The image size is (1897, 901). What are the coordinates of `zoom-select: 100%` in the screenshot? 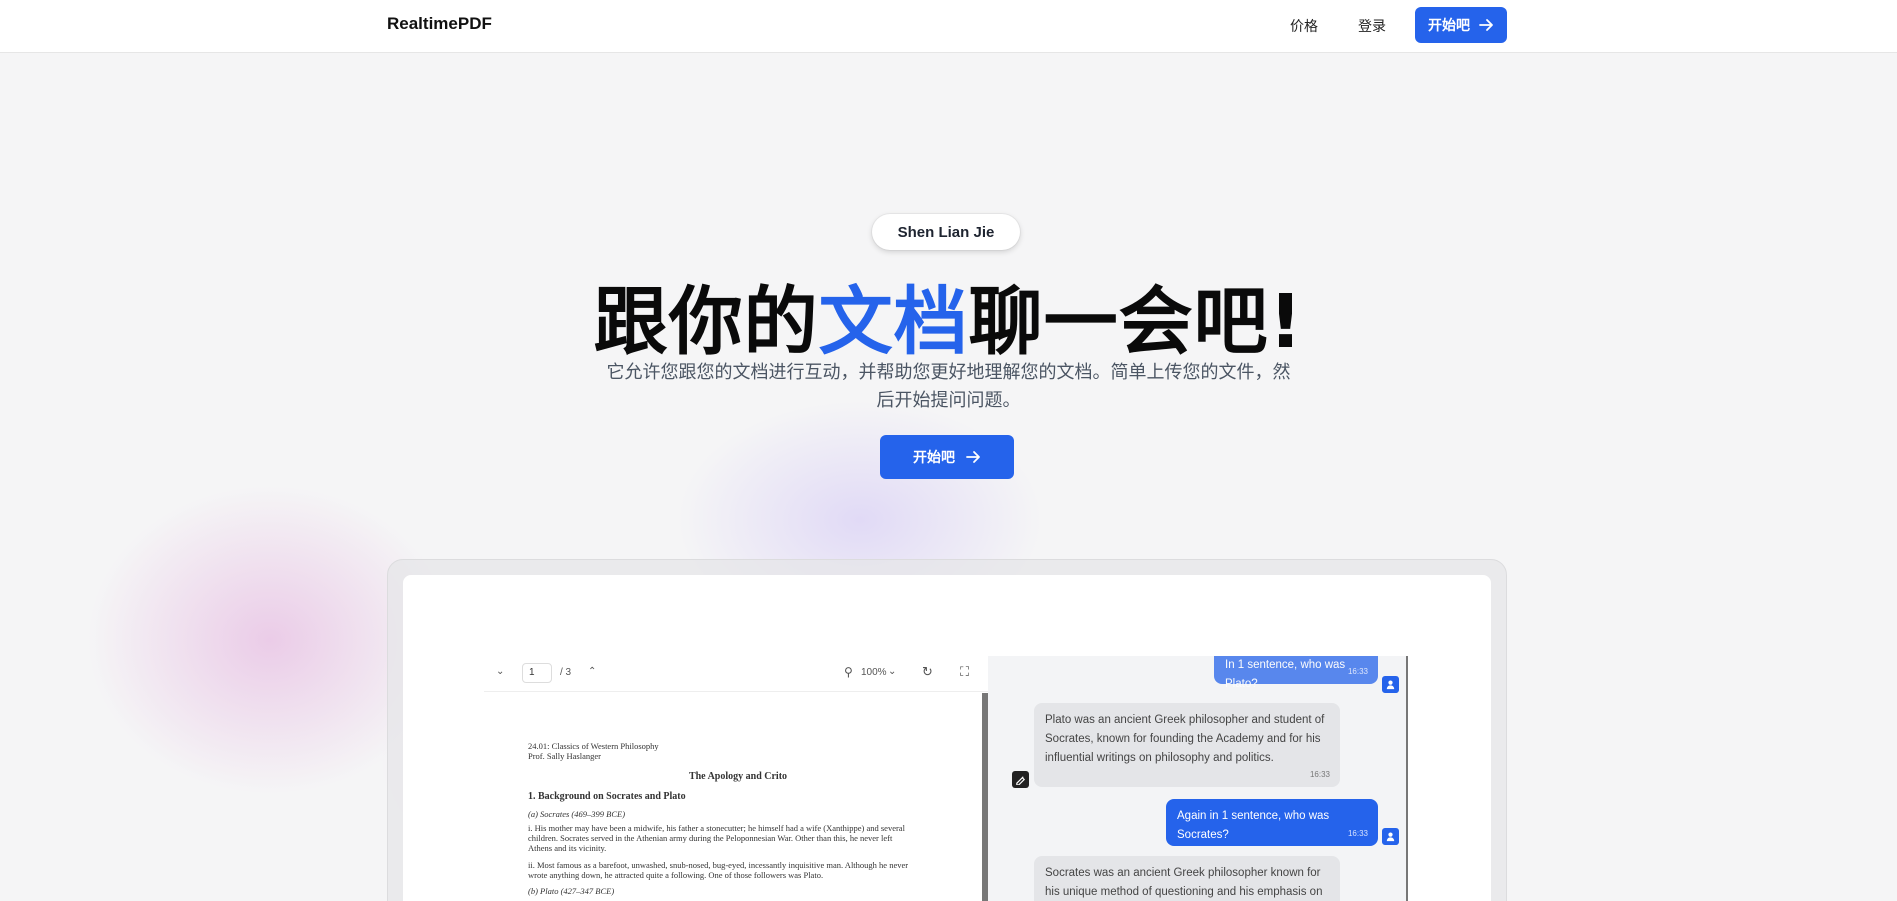 It's located at (874, 672).